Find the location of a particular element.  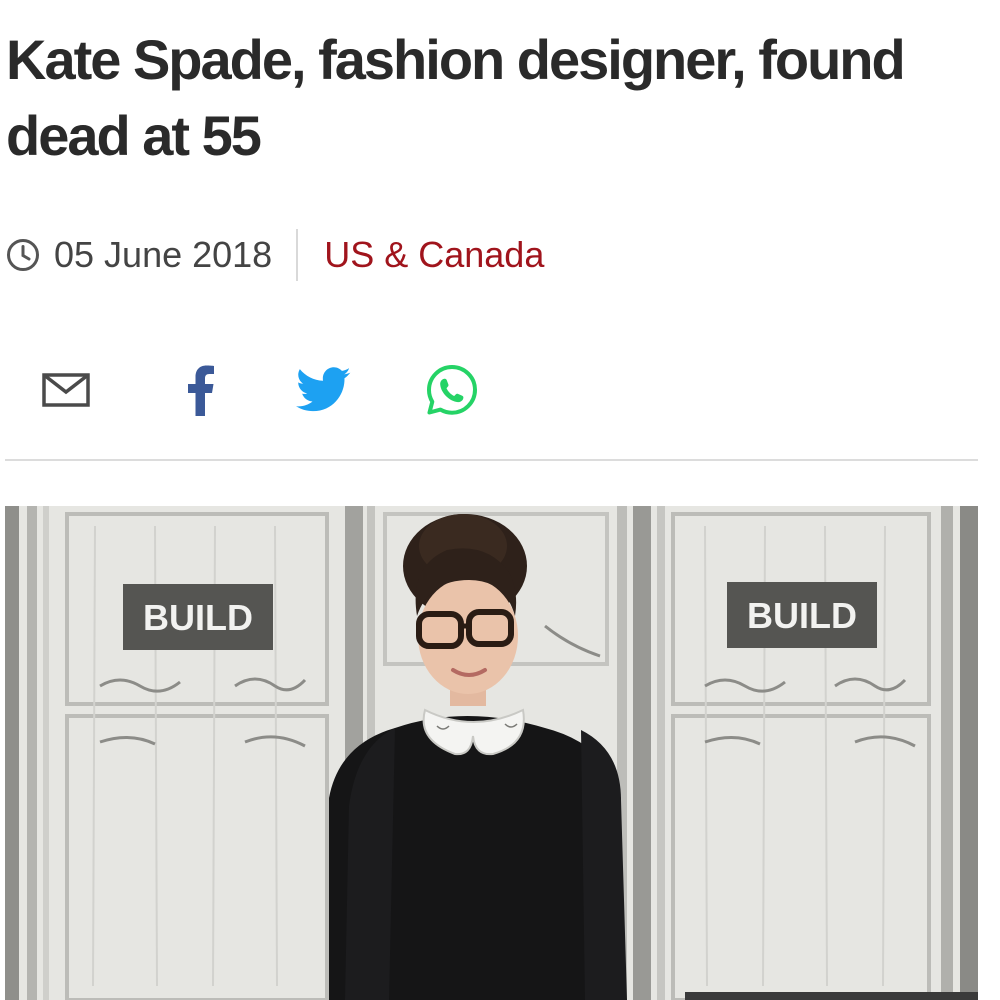

share-email-button is located at coordinates (66, 390).